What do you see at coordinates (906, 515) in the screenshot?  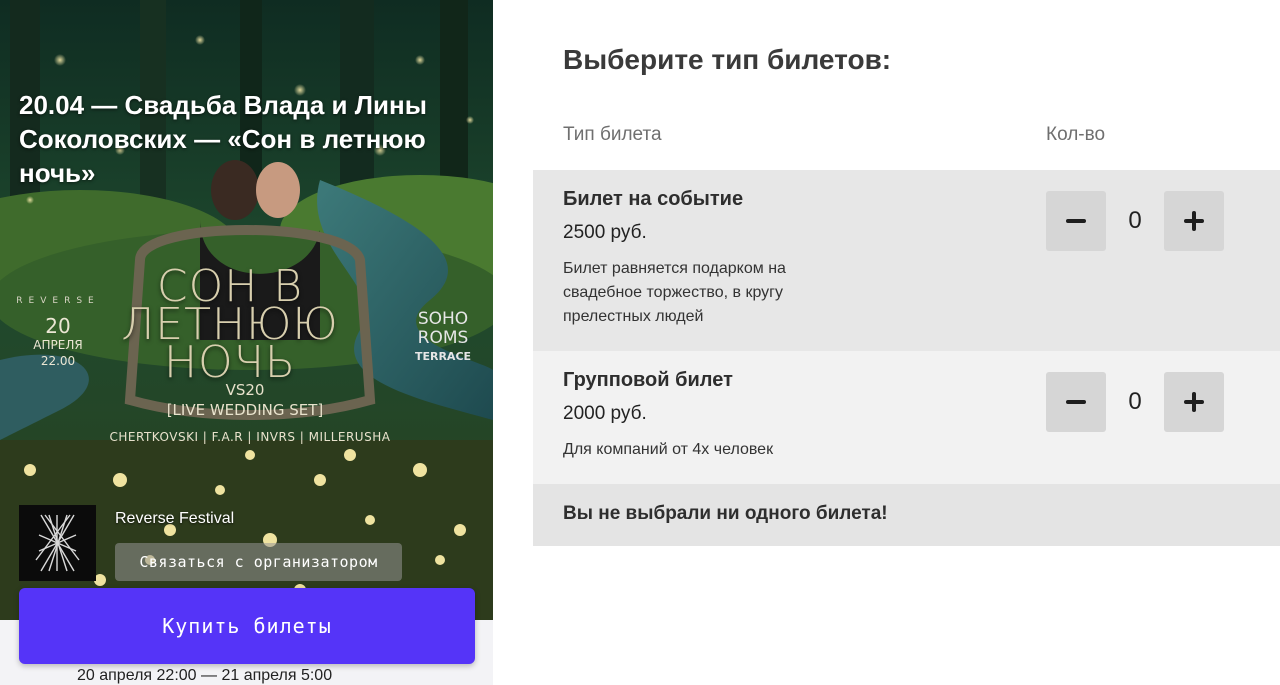 I see `selection-status-bar: Вы не выбрали ни одного билета!` at bounding box center [906, 515].